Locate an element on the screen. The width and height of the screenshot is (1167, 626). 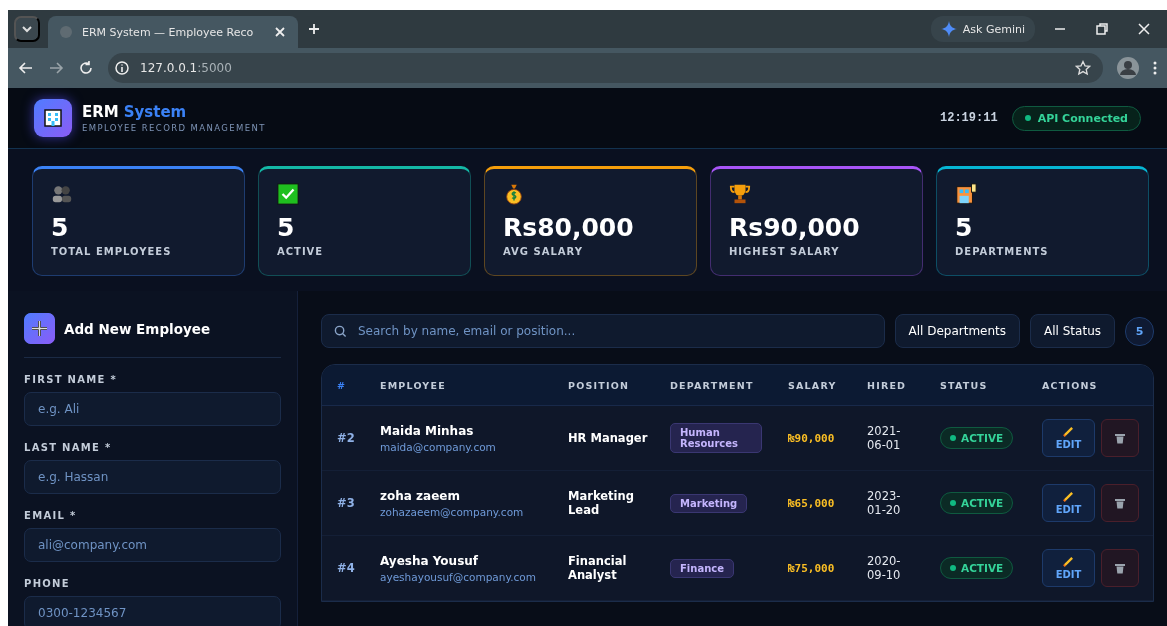
people-icon is located at coordinates (62, 194).